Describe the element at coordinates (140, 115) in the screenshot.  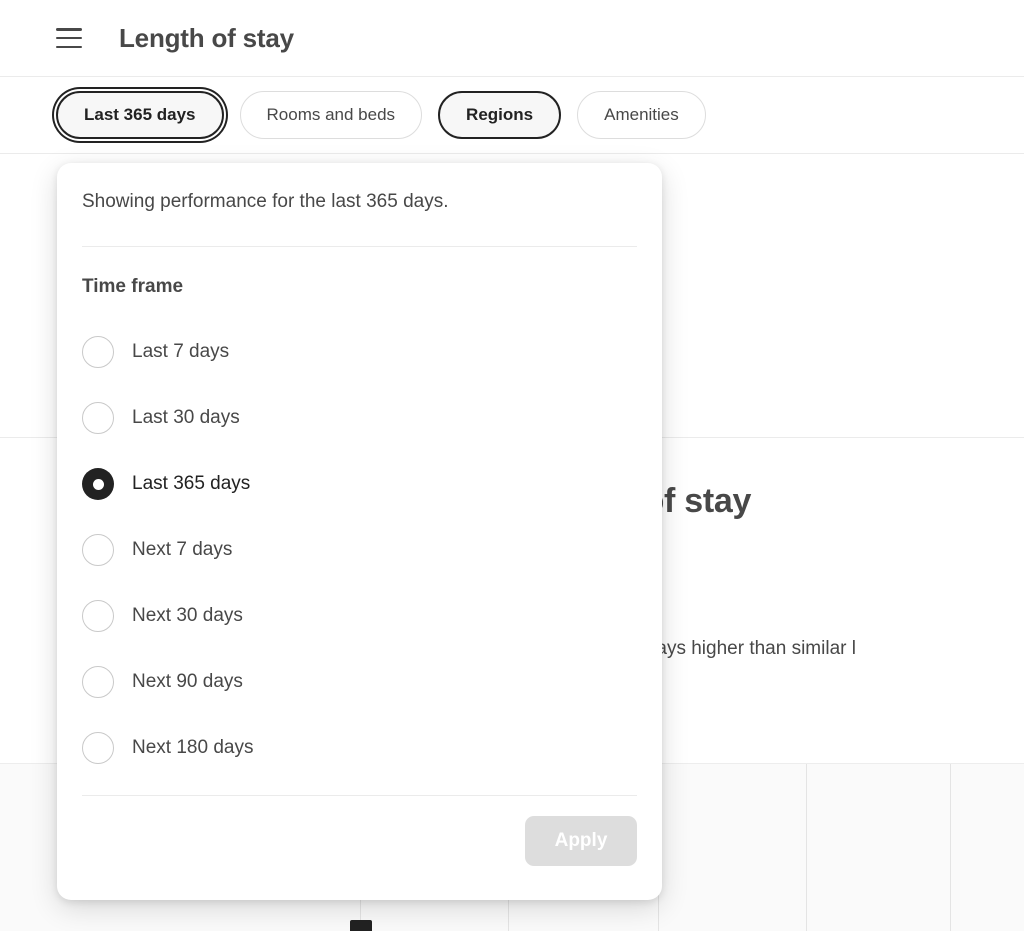
I see `filter-pill-last-365-days: Last 365 days` at that location.